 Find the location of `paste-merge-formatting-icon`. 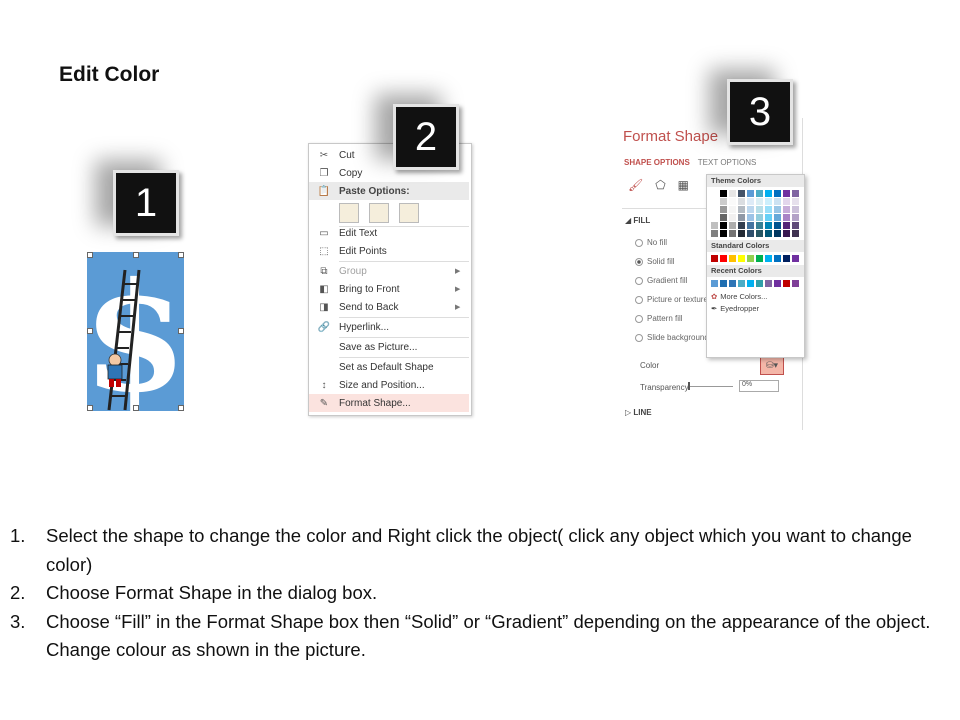

paste-merge-formatting-icon is located at coordinates (379, 213).